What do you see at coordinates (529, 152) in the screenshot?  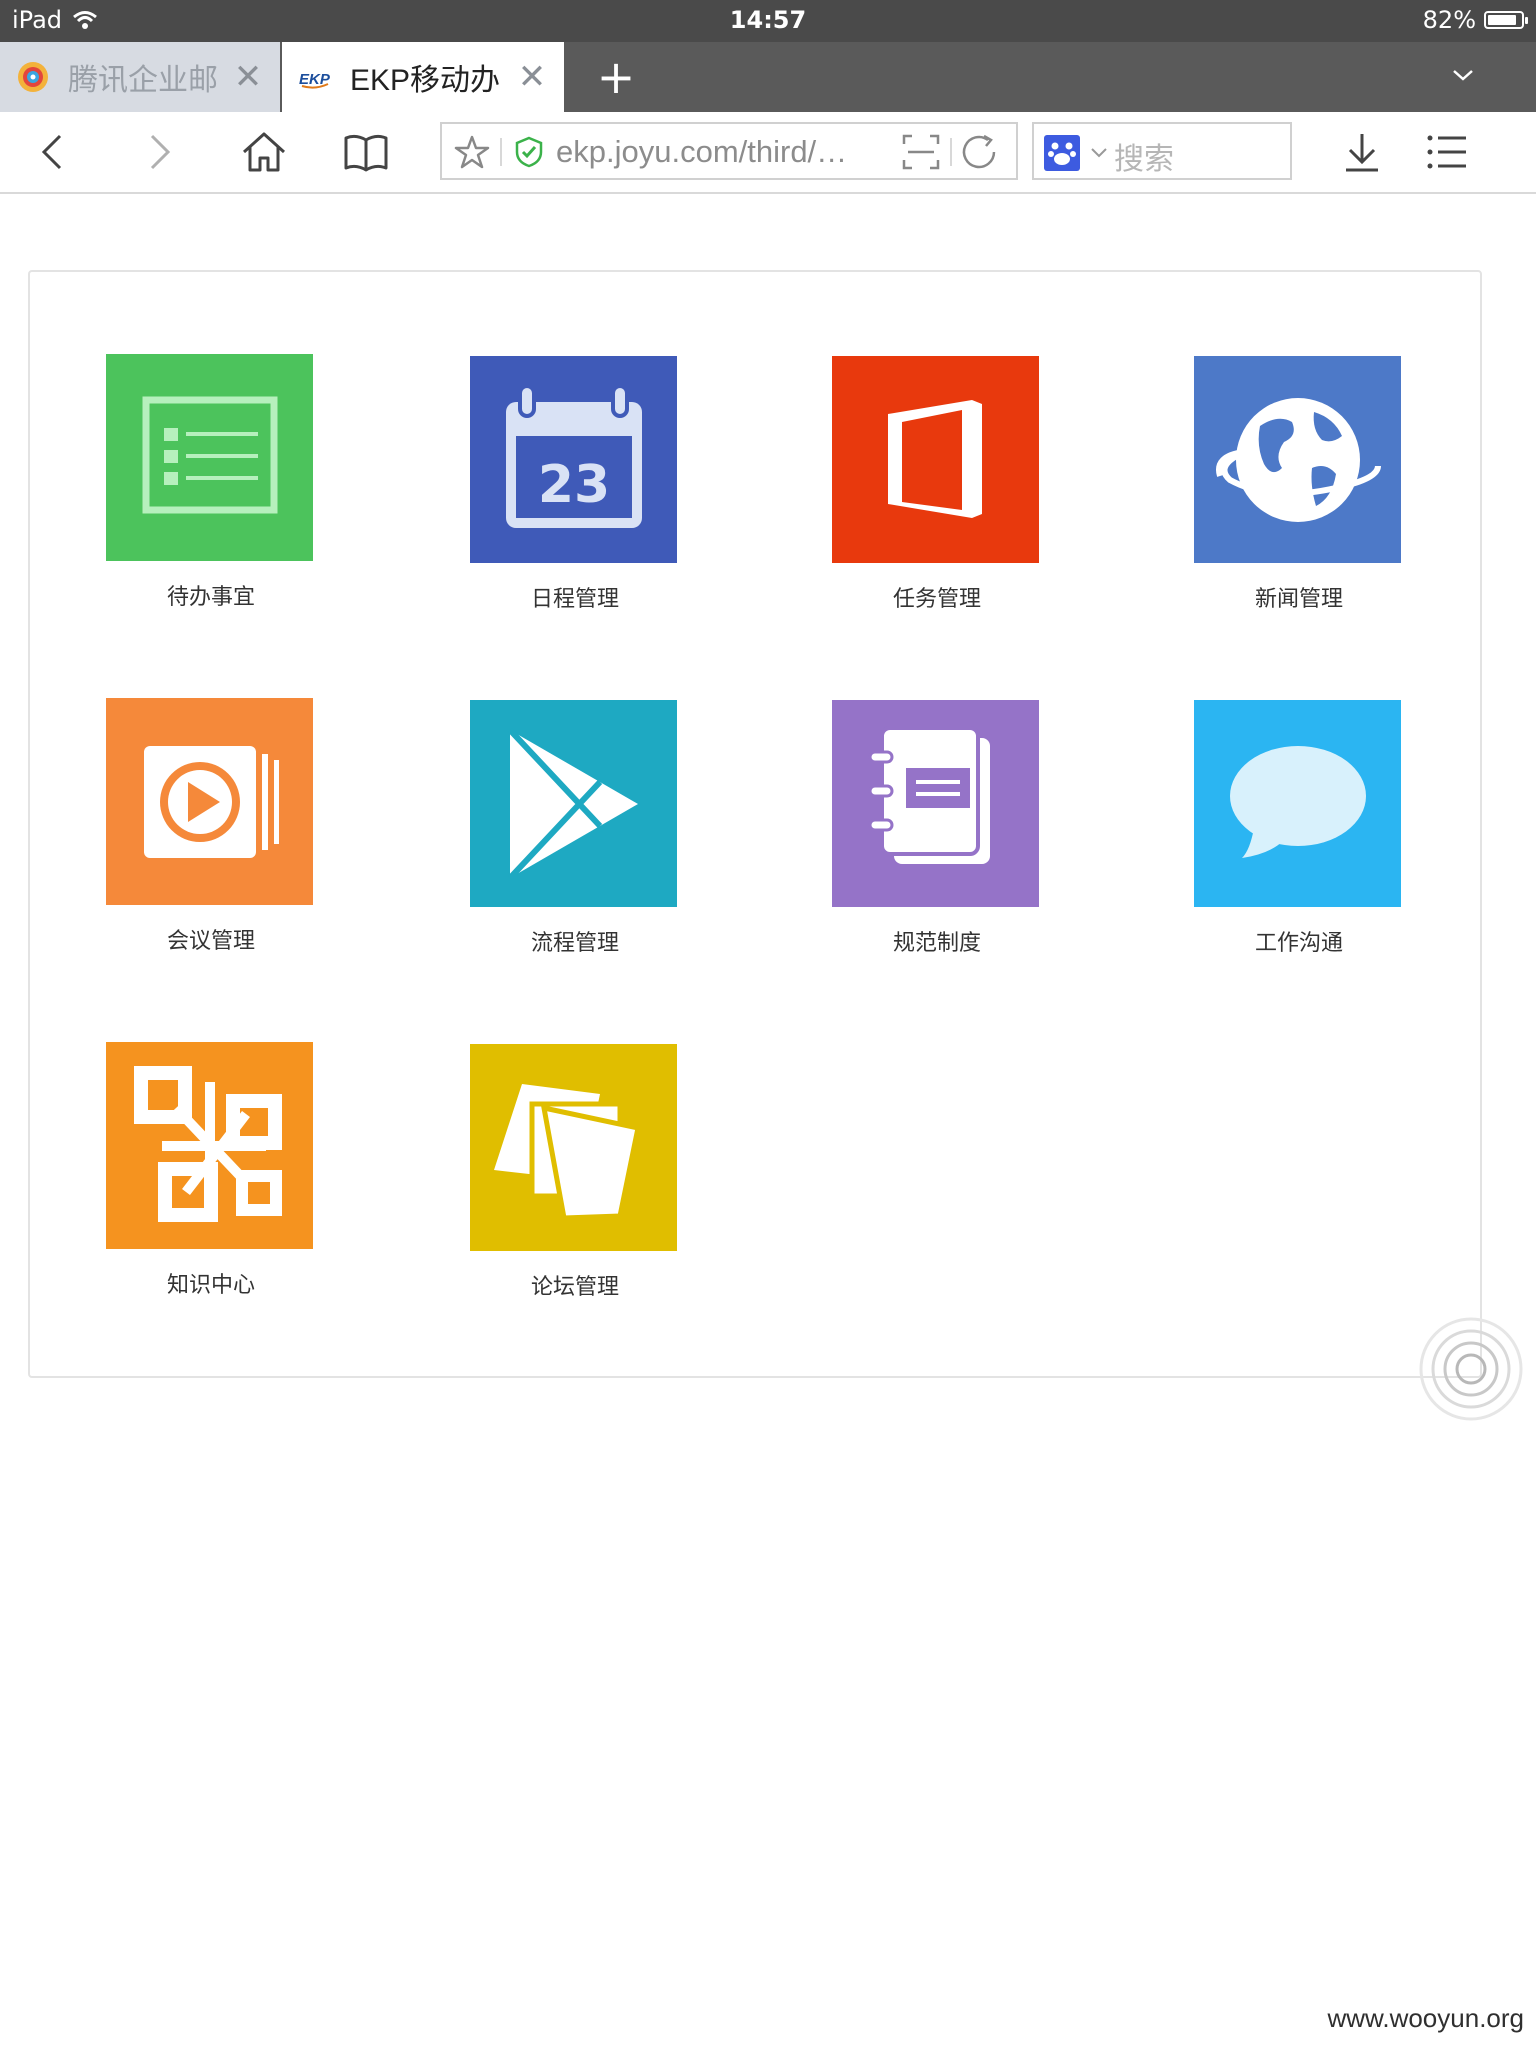 I see `shield-check-icon` at bounding box center [529, 152].